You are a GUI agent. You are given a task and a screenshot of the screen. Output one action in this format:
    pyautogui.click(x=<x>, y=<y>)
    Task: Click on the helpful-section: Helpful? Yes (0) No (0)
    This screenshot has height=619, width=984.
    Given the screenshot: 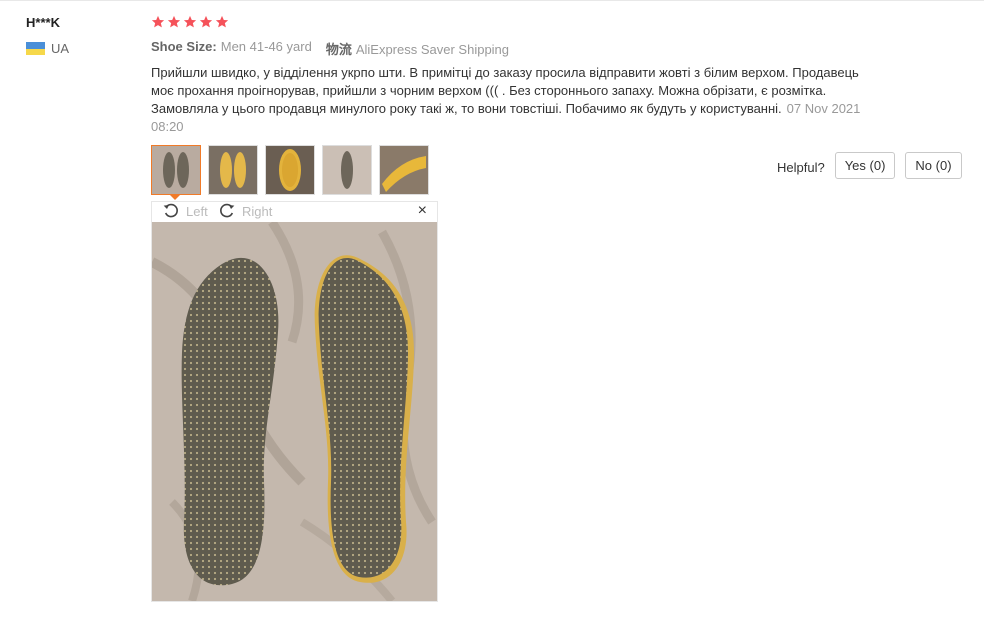 What is the action you would take?
    pyautogui.click(x=874, y=165)
    